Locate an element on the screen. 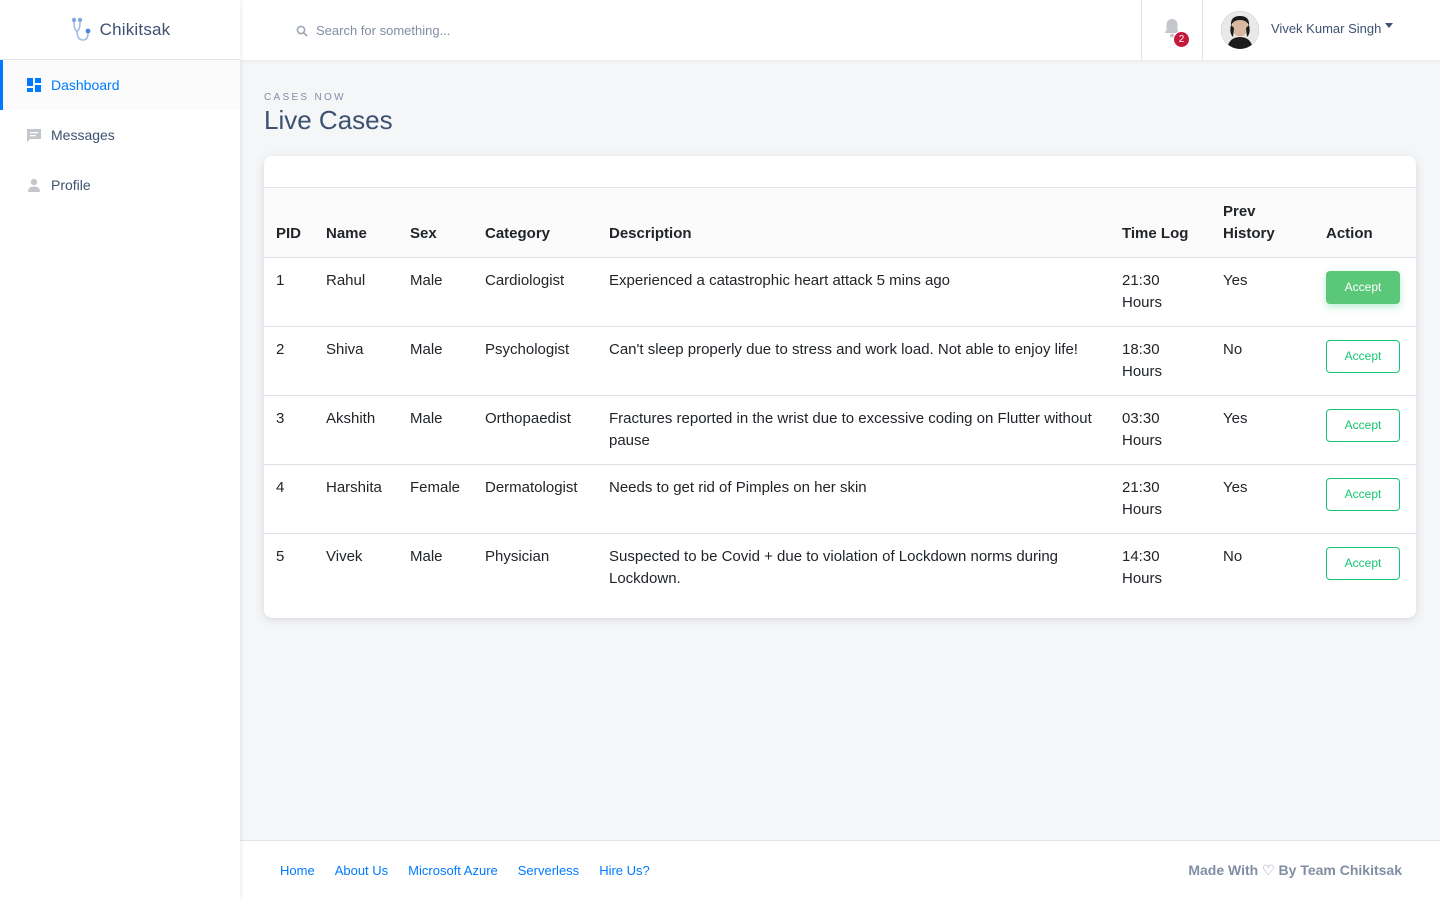  footer-link-microsoft-azure: Microsoft Azure is located at coordinates (453, 870).